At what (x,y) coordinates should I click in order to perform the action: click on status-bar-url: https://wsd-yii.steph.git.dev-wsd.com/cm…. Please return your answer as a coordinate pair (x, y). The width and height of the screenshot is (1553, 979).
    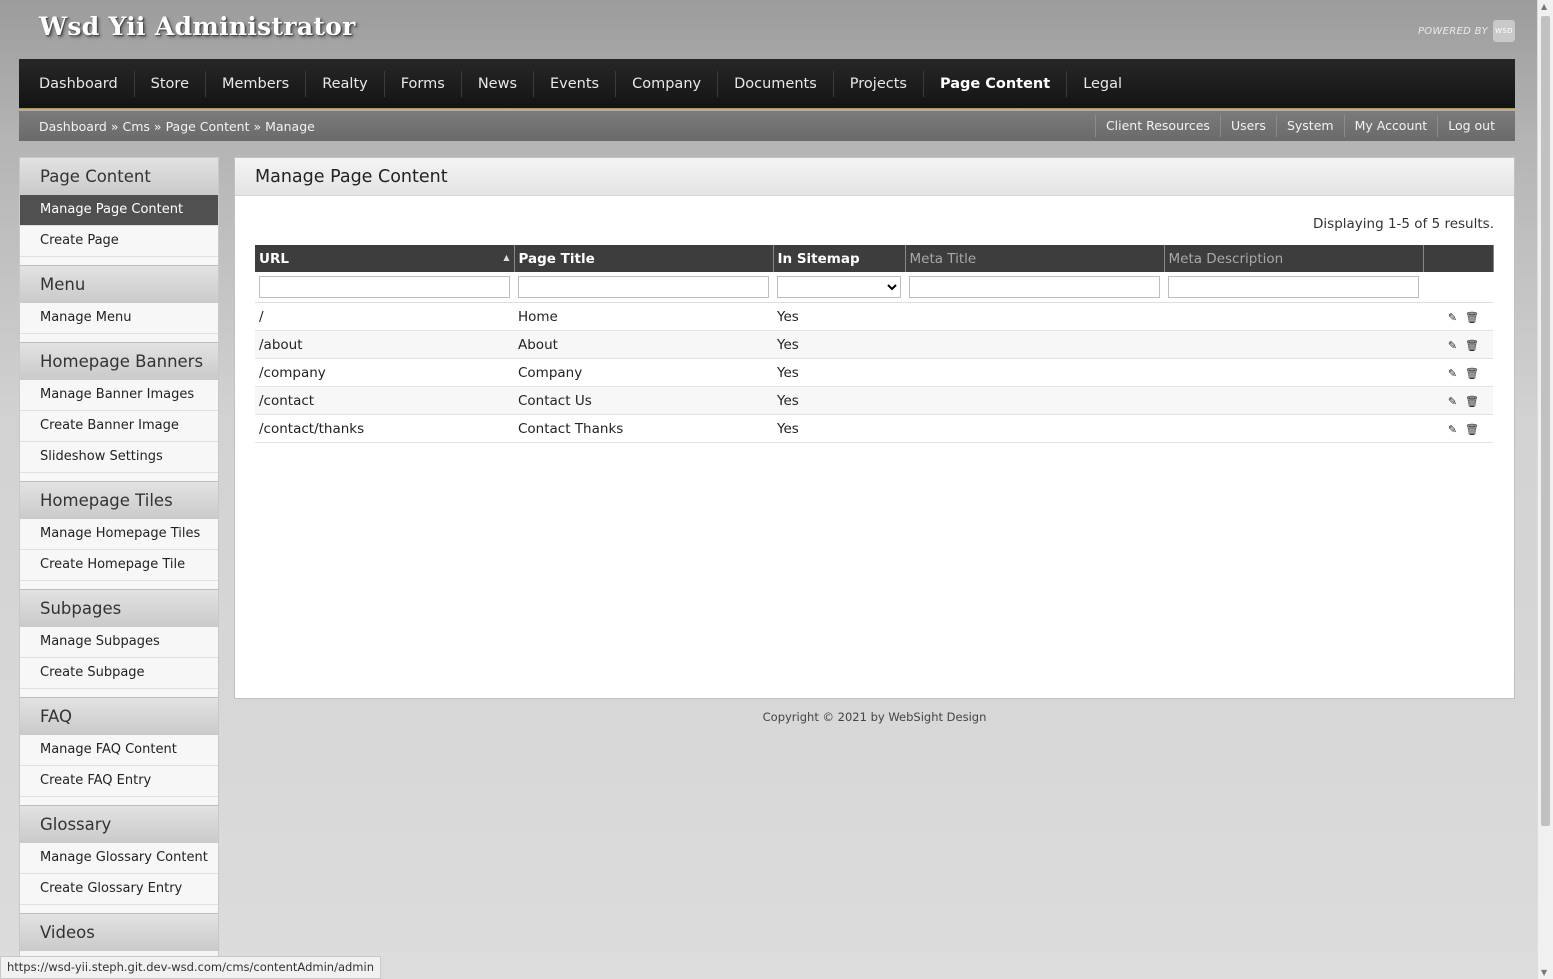
    Looking at the image, I should click on (190, 967).